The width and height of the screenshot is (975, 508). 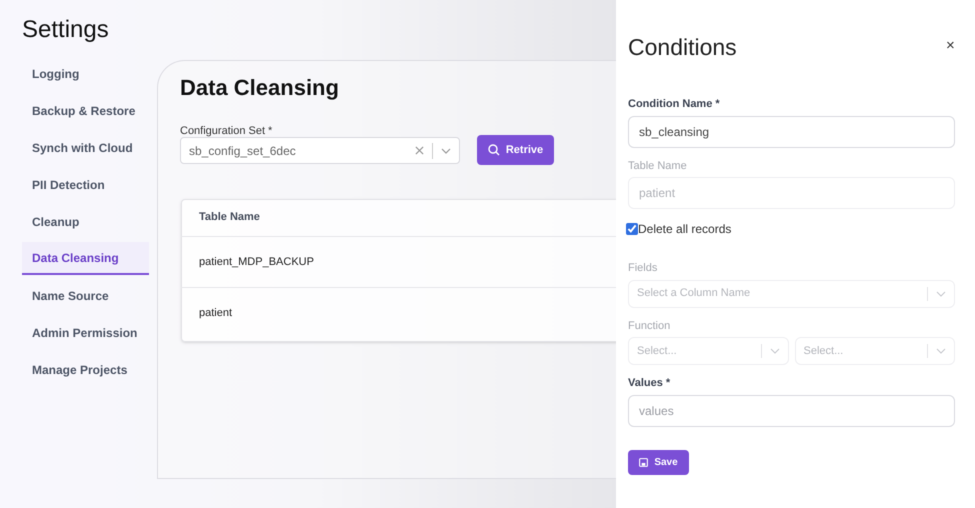 I want to click on sidebar-item: Manage Projects, so click(x=85, y=369).